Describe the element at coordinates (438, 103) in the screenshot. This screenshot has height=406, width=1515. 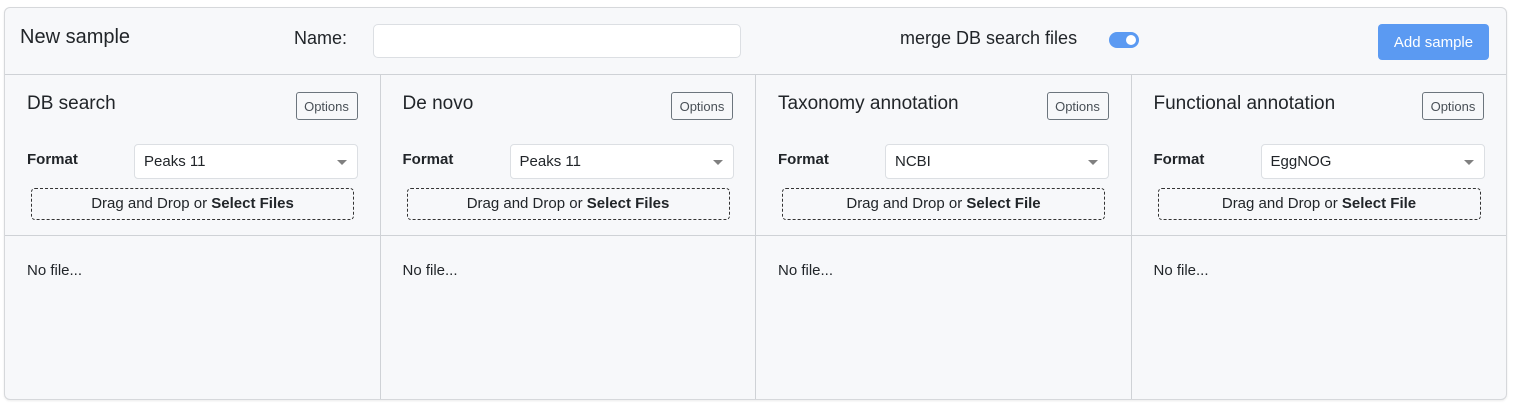
I see `column-title: De novo` at that location.